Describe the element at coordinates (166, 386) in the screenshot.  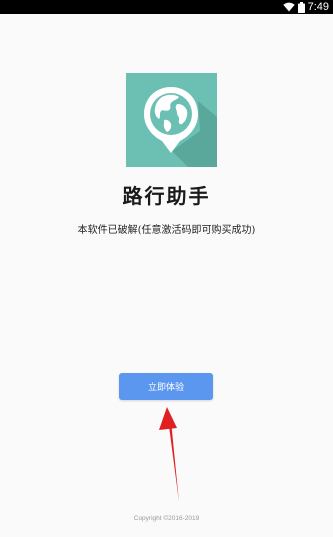
I see `start-experience-button: 立即体验` at that location.